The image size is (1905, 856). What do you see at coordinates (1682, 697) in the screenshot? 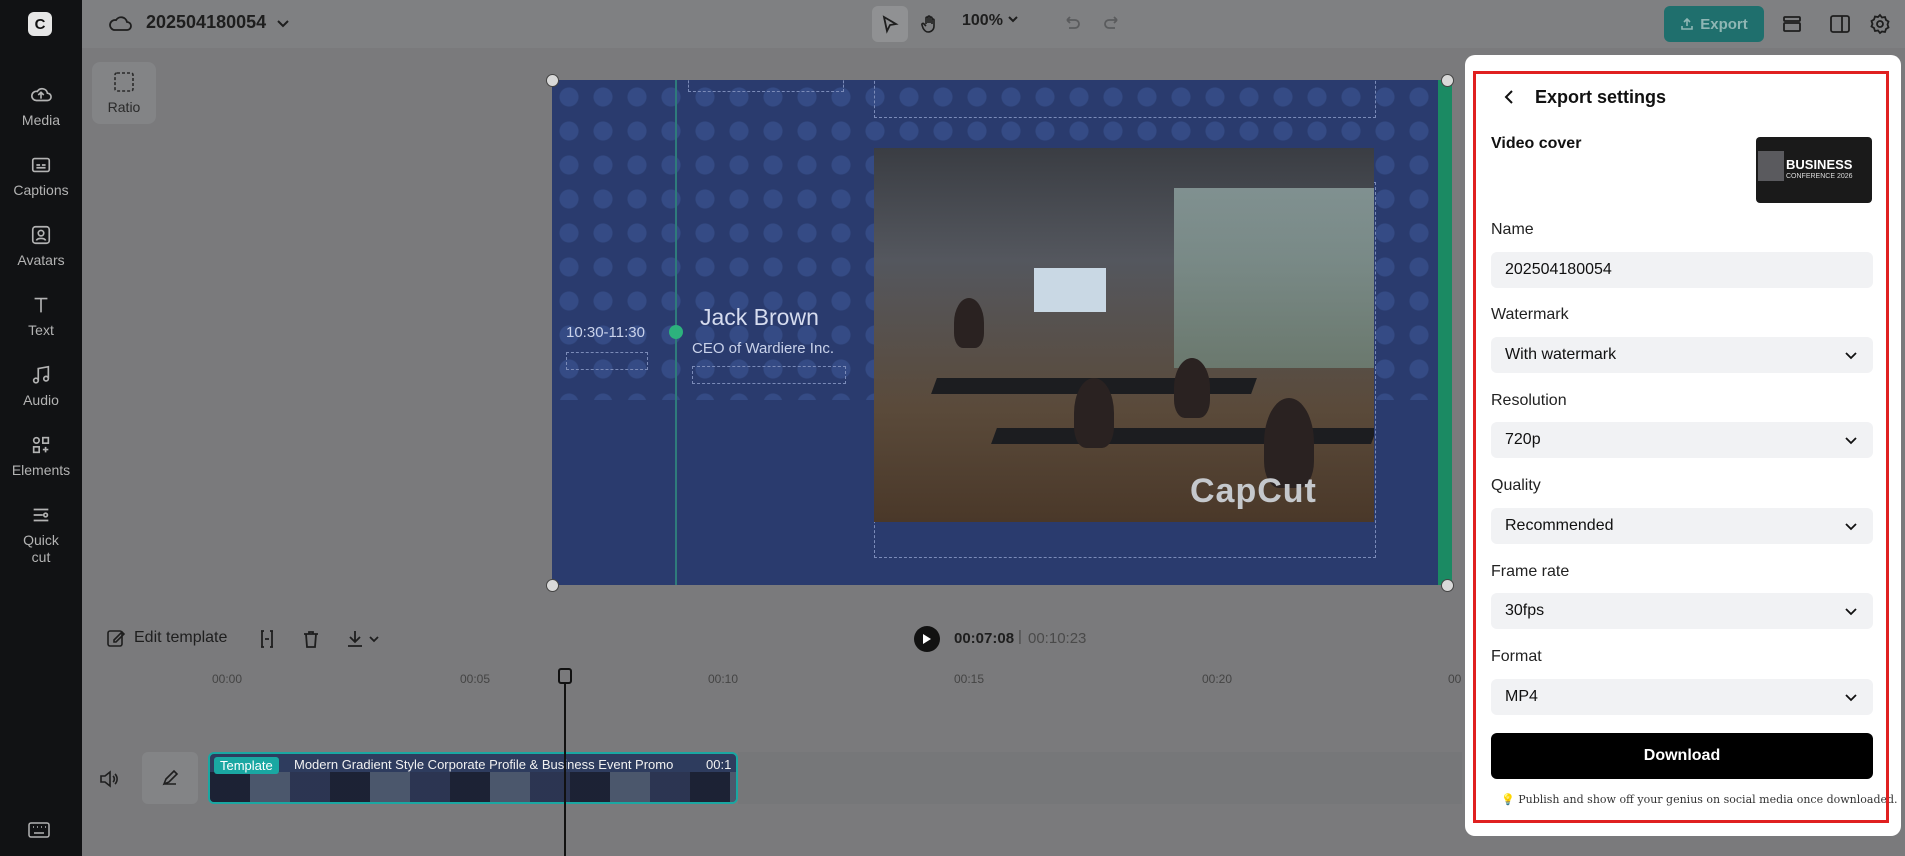
I see `format-select: MP4` at bounding box center [1682, 697].